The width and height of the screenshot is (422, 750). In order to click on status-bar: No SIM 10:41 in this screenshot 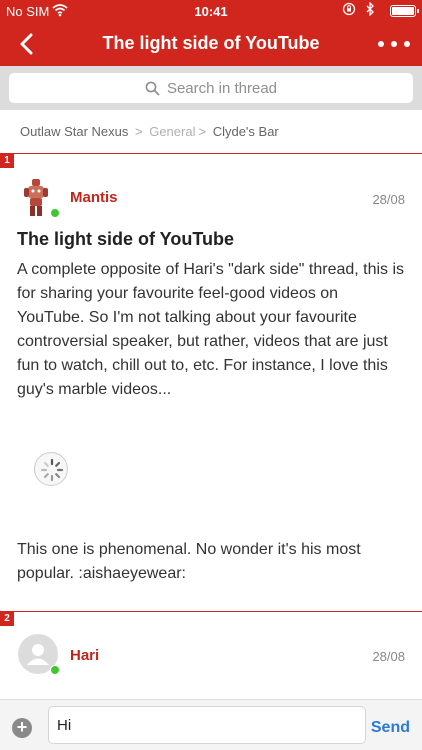, I will do `click(211, 11)`.